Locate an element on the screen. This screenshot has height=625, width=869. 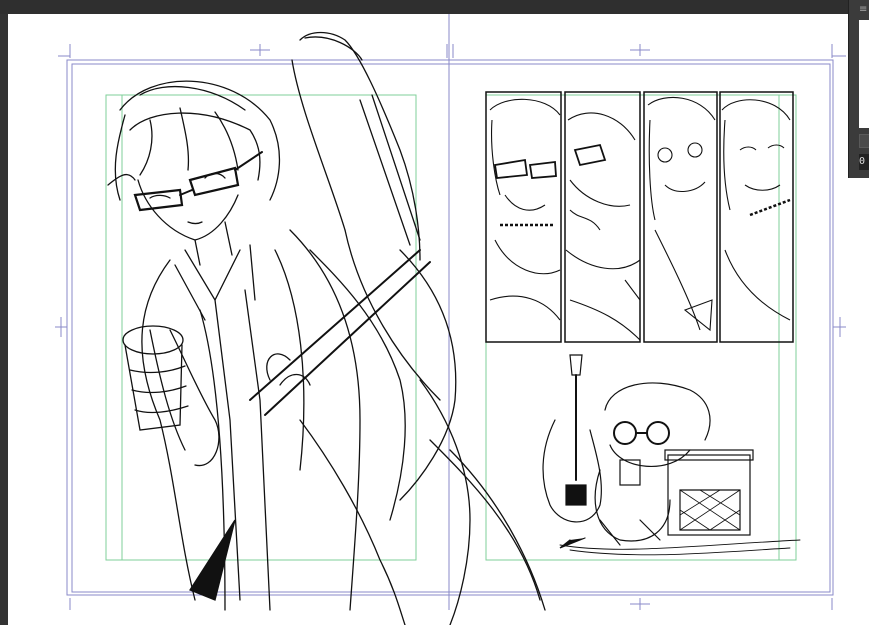
panel-3-character is located at coordinates (681, 214).